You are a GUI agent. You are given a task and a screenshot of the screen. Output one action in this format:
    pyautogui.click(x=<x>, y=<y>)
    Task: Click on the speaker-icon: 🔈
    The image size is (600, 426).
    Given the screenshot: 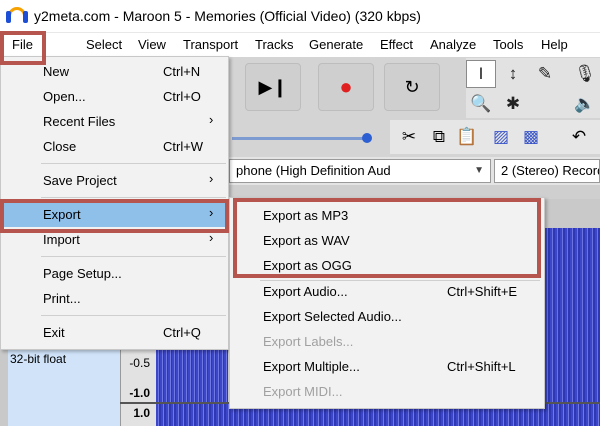 What is the action you would take?
    pyautogui.click(x=585, y=104)
    